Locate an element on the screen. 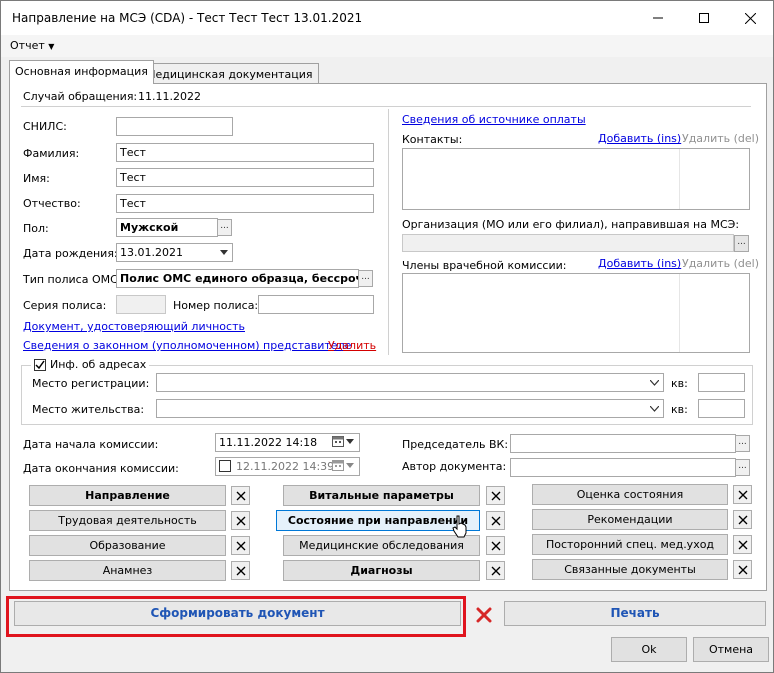  address-group-label: Инф. об адресах is located at coordinates (98, 364).